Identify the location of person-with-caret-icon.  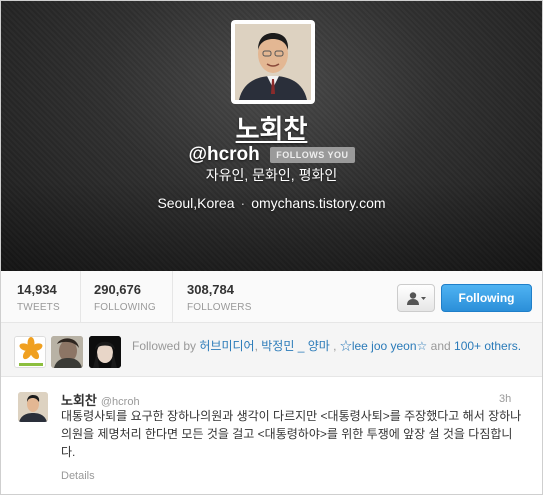
(416, 298).